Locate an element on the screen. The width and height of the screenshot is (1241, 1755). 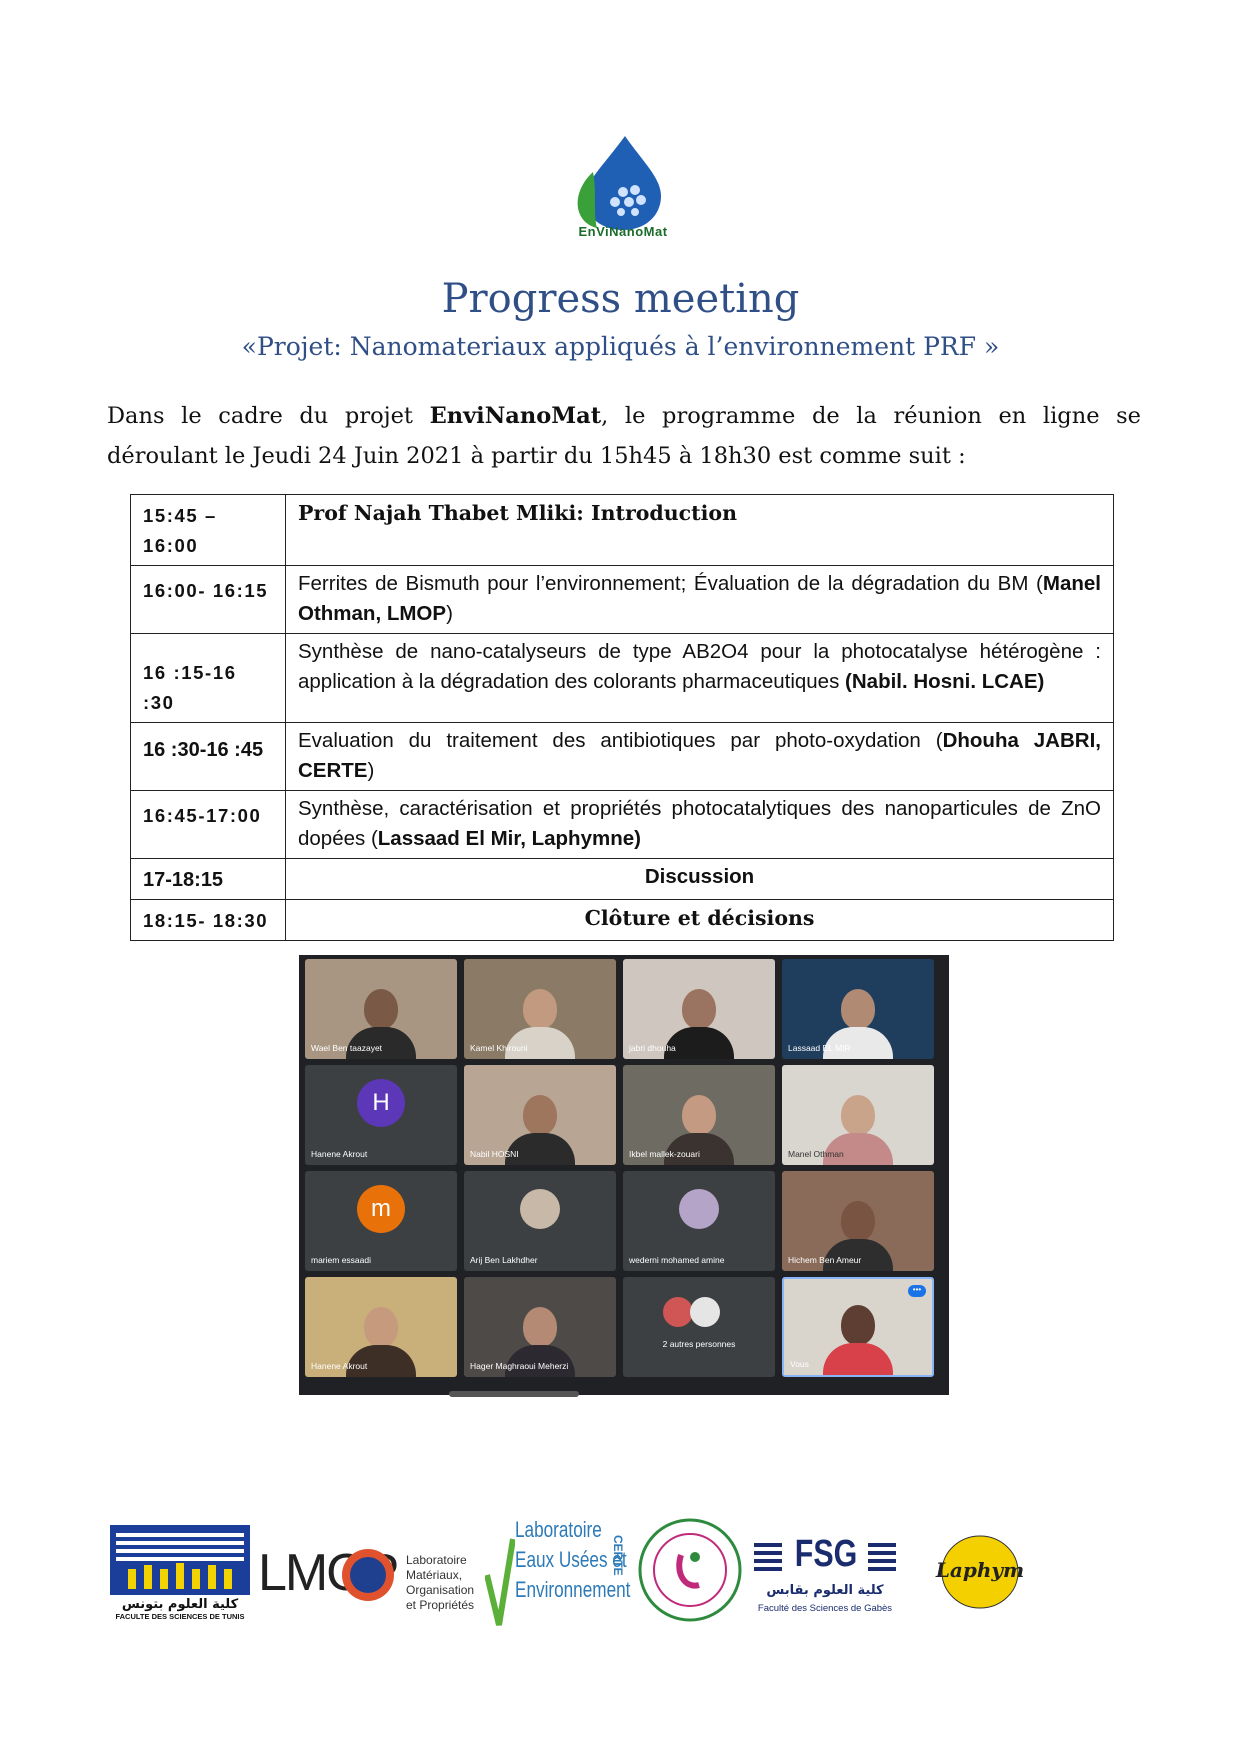
participant-tile: Hichem Ben Ameur is located at coordinates (858, 1221).